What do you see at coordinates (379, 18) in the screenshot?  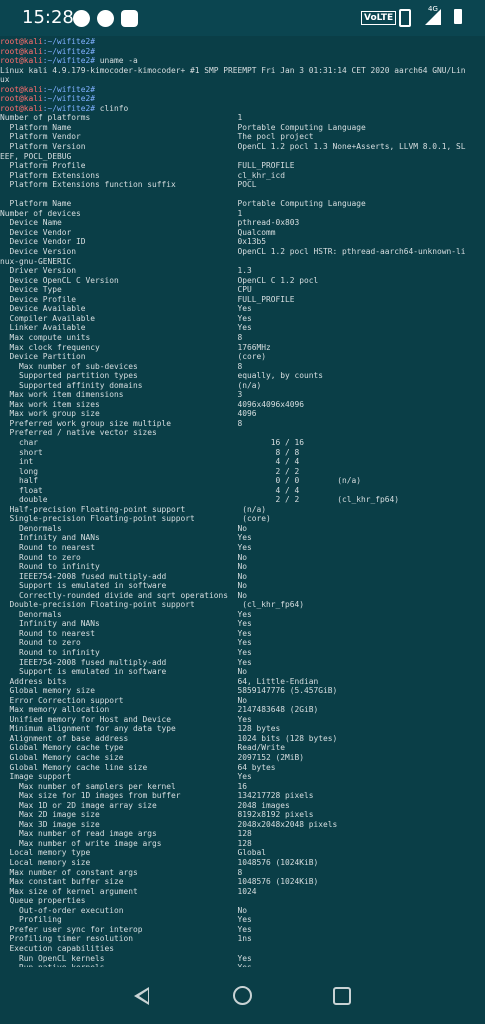 I see `volte-badge: VoLTE` at bounding box center [379, 18].